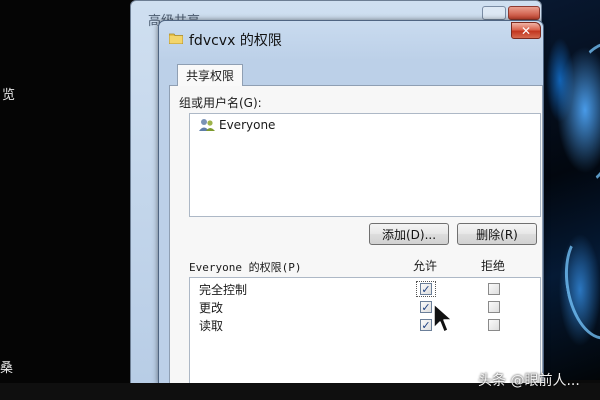 This screenshot has height=400, width=600. I want to click on permission-change: 更改, so click(211, 308).